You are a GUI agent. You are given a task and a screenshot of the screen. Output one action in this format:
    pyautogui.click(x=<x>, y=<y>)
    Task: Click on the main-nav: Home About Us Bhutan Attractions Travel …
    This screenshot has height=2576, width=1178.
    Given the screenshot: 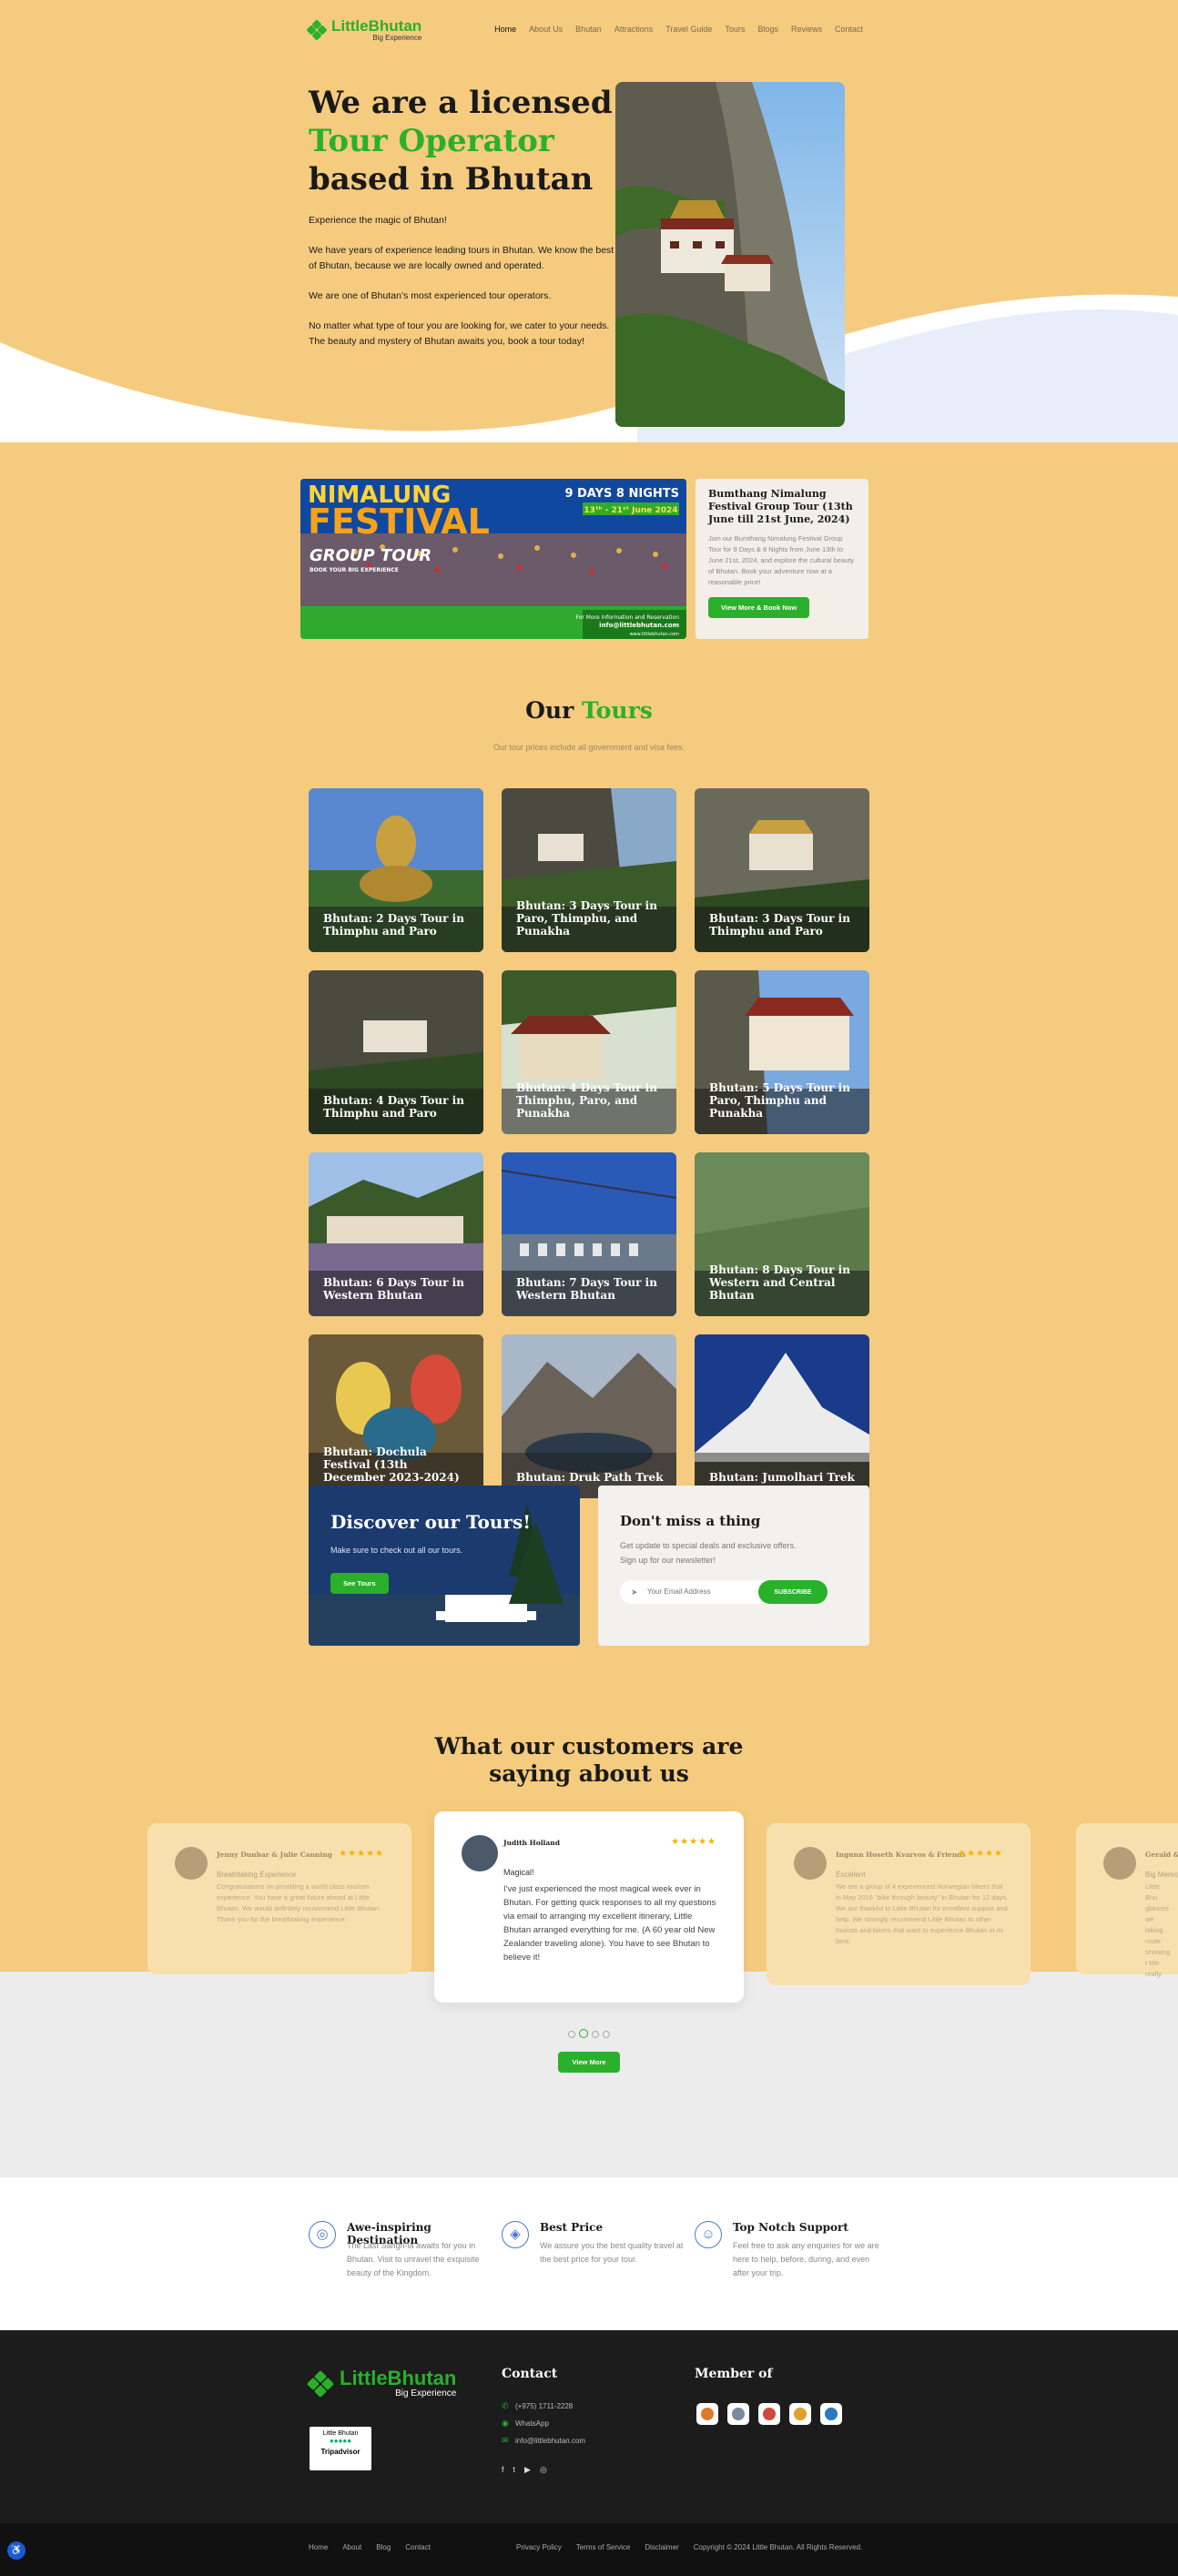 What is the action you would take?
    pyautogui.click(x=678, y=29)
    